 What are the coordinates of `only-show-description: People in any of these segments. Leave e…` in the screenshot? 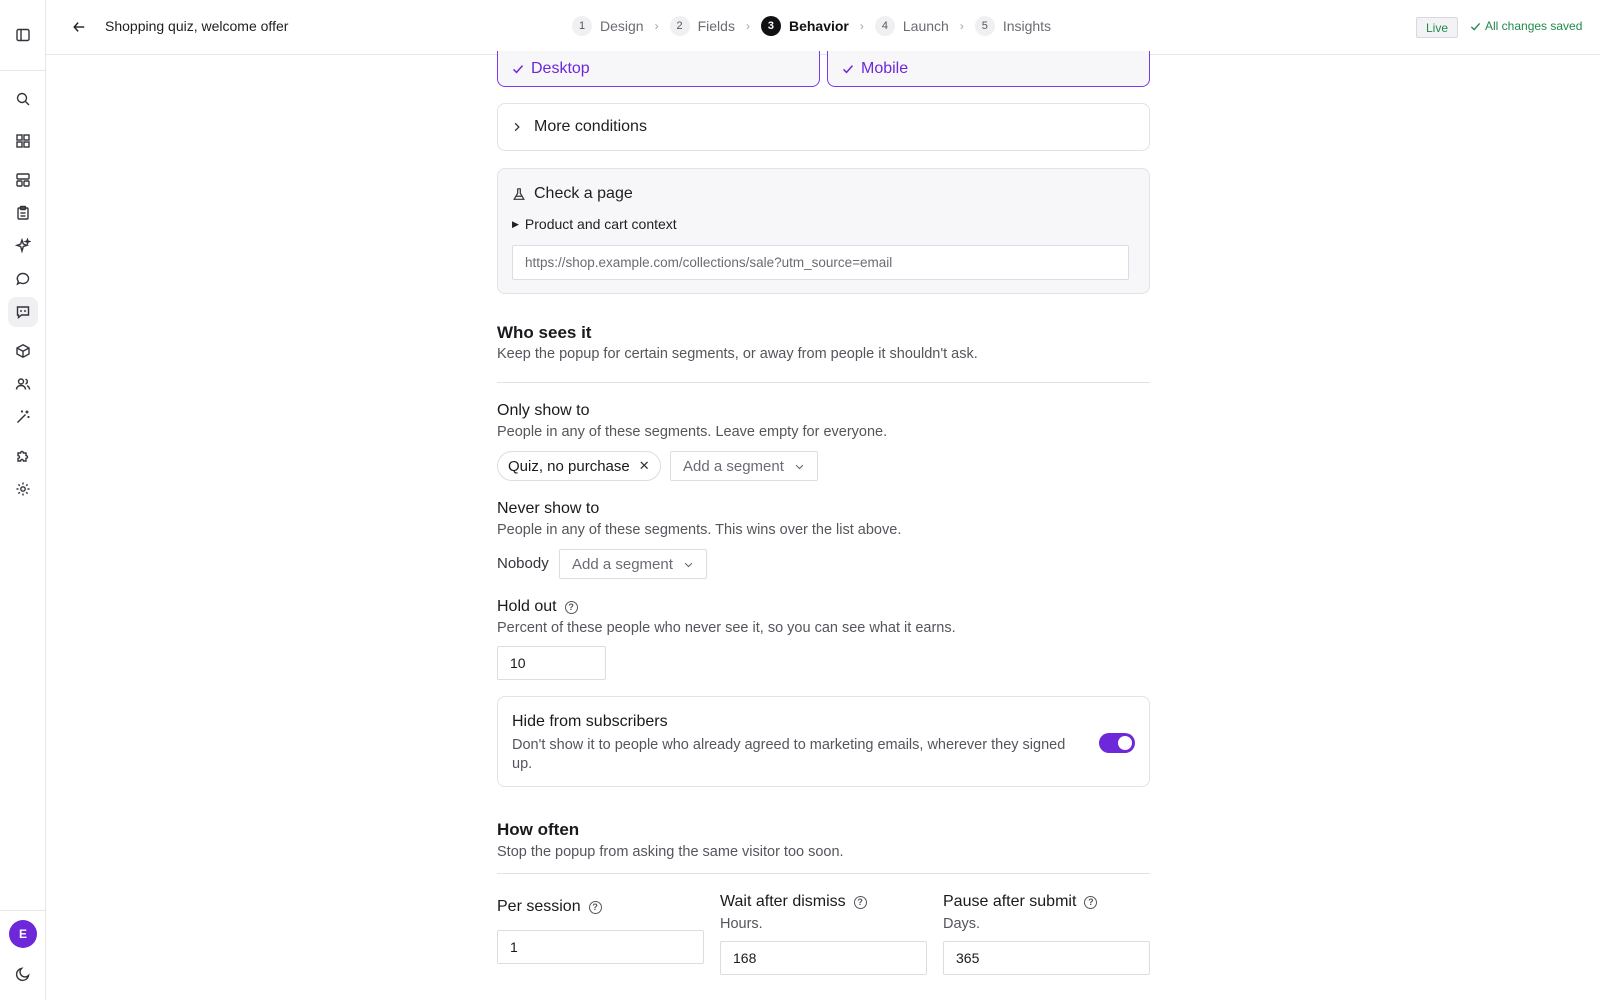 It's located at (692, 432).